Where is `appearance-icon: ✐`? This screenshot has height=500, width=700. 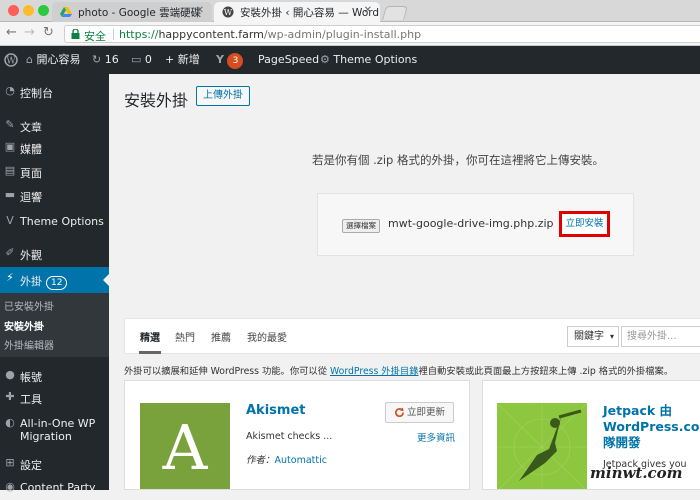 appearance-icon: ✐ is located at coordinates (10, 252).